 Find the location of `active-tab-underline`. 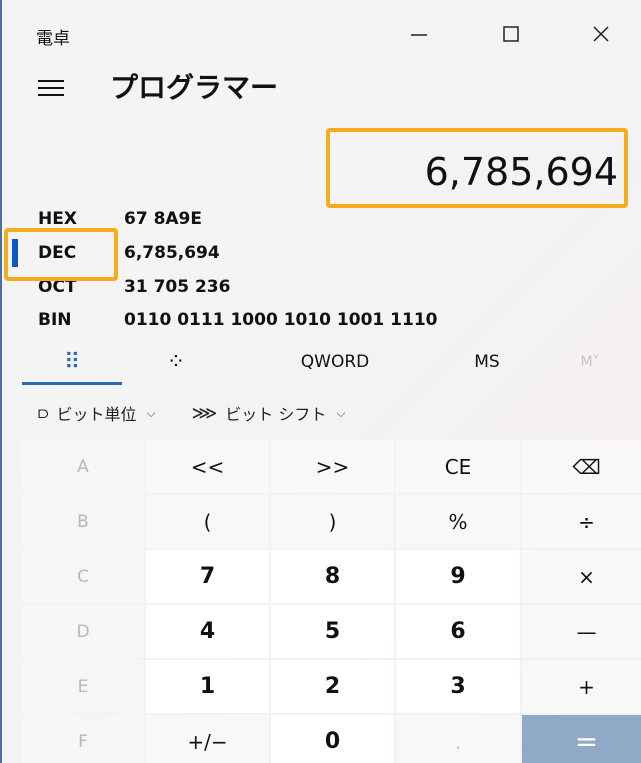

active-tab-underline is located at coordinates (72, 383).